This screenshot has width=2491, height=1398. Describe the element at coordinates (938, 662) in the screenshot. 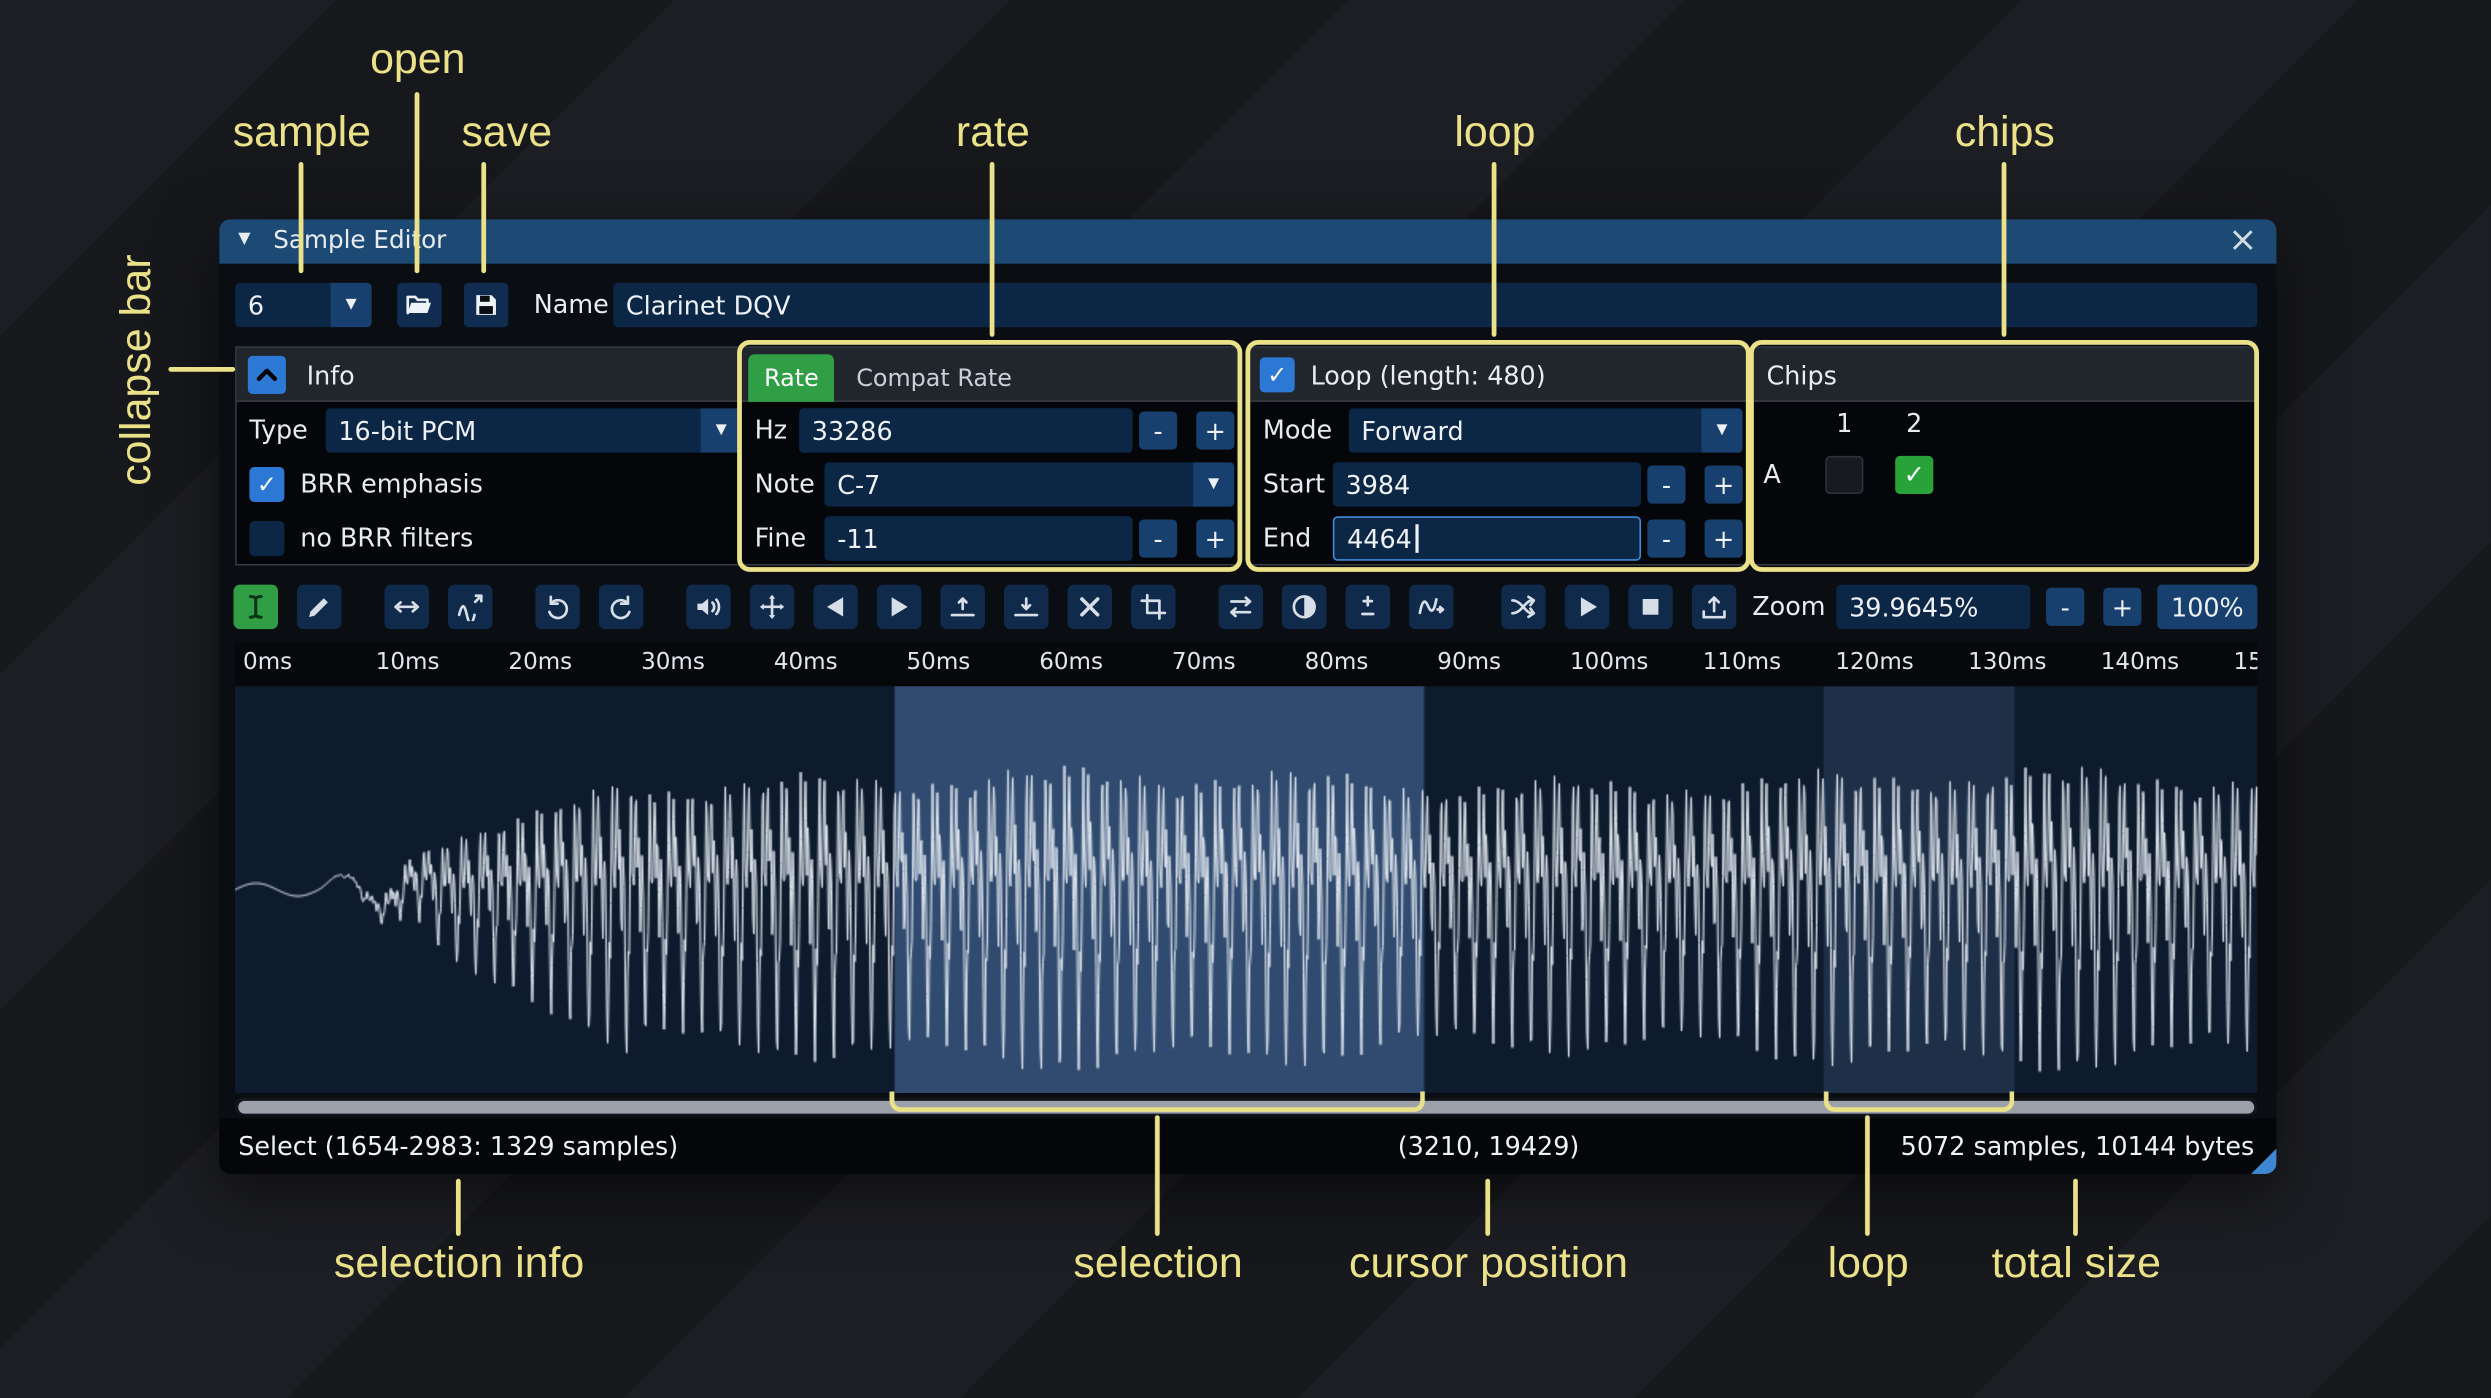

I see `timeline-label: 50ms` at that location.